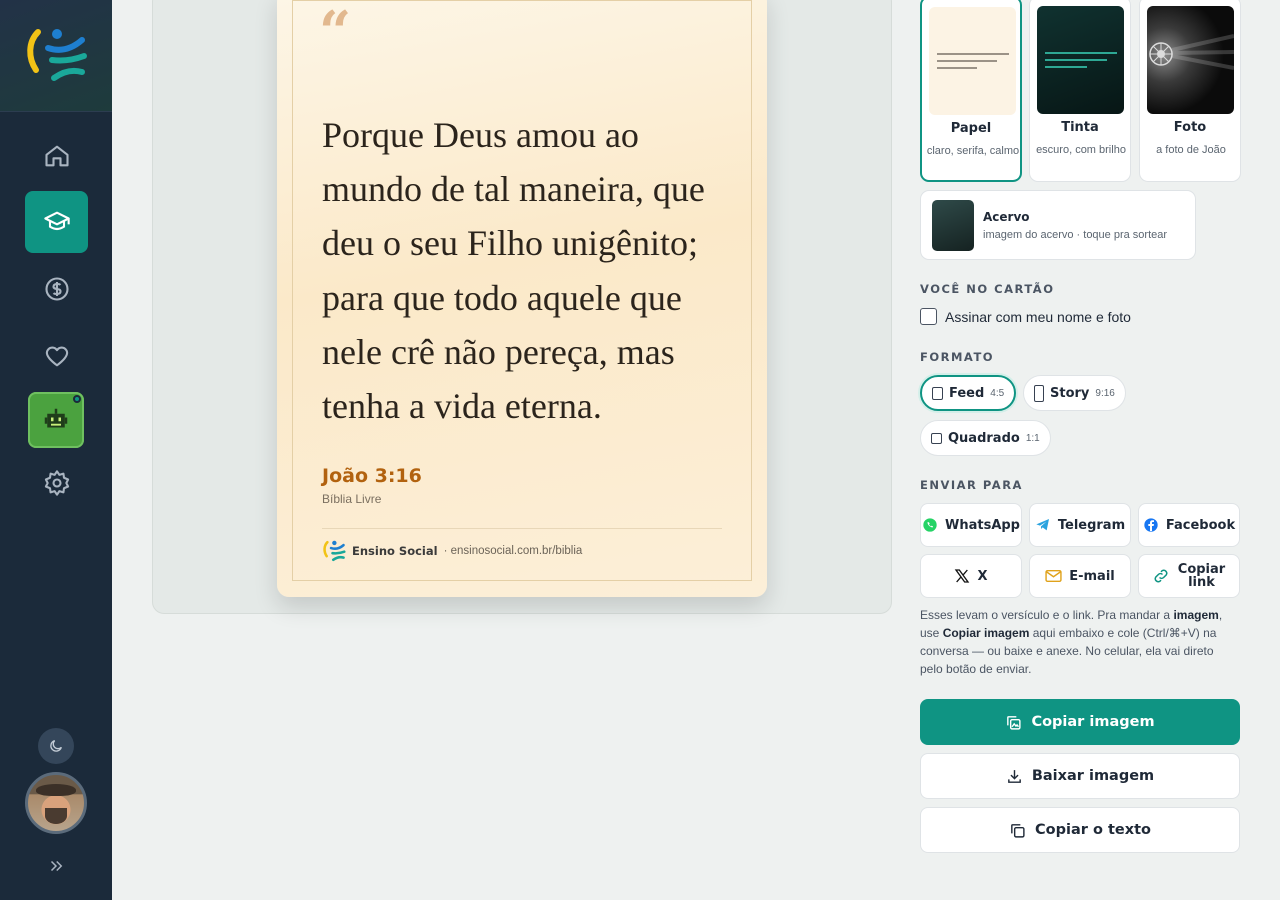  I want to click on nav-favorites, so click(56, 356).